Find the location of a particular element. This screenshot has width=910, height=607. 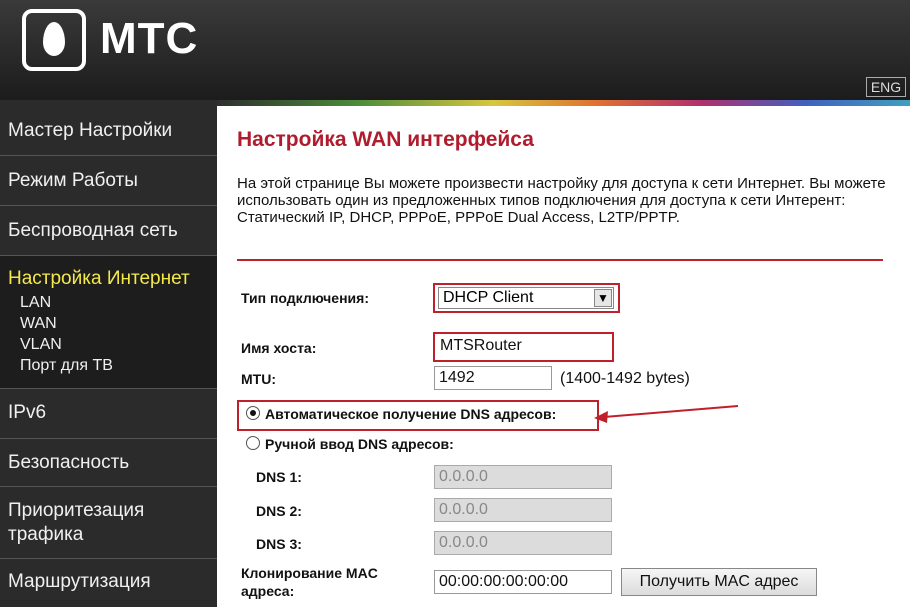

mac-clone-label-2: адреса: is located at coordinates (268, 591).